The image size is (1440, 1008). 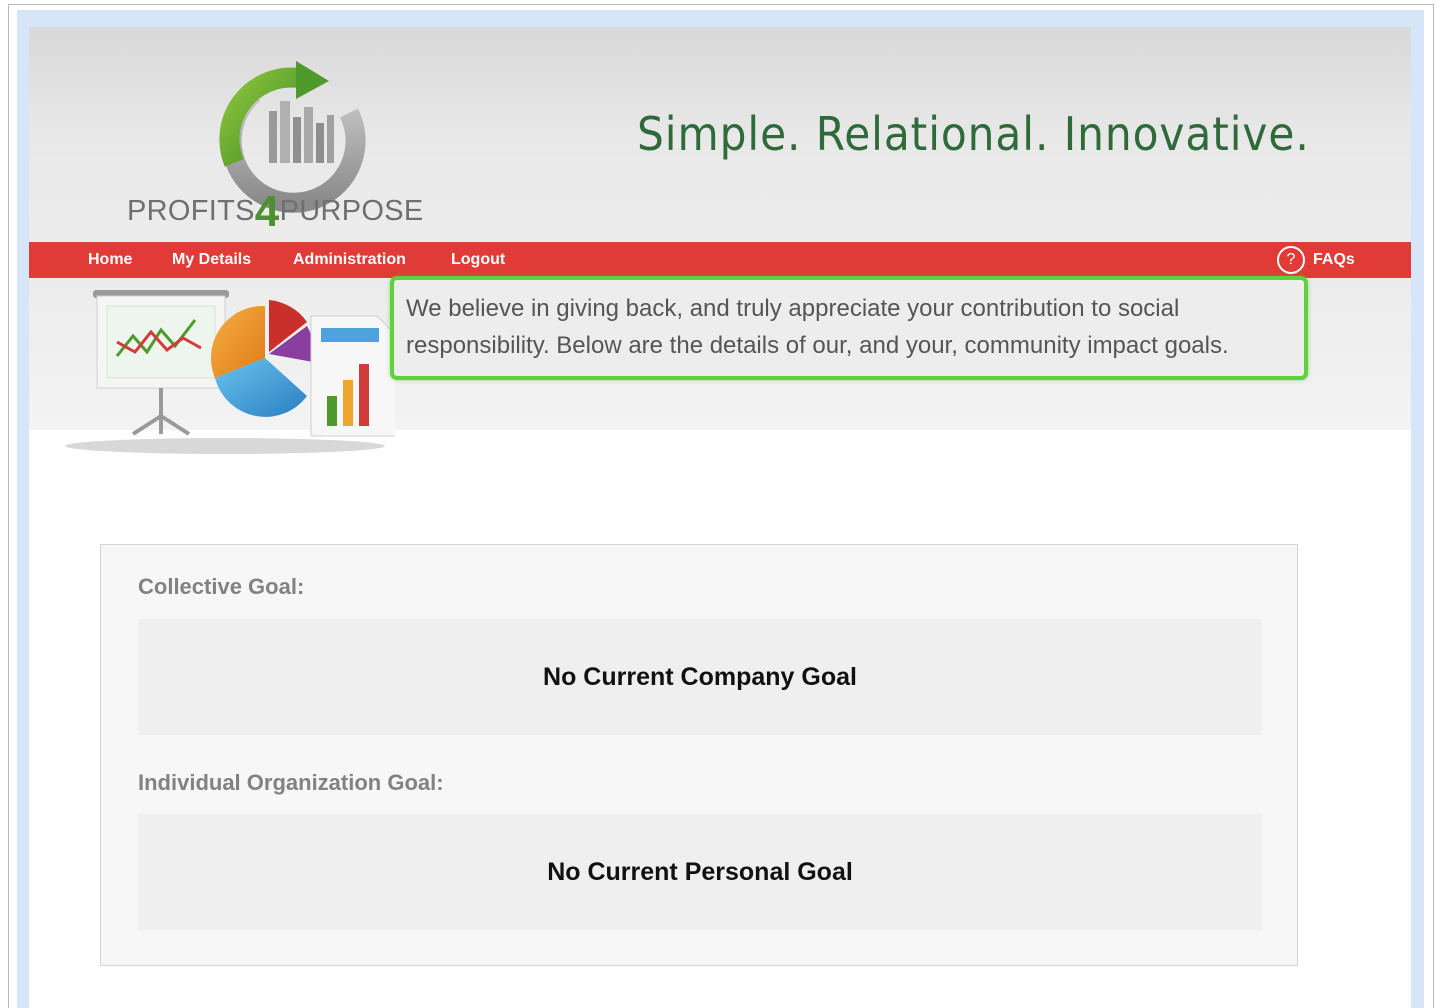 I want to click on individual-goal-value: No Current Personal Goal, so click(x=700, y=871).